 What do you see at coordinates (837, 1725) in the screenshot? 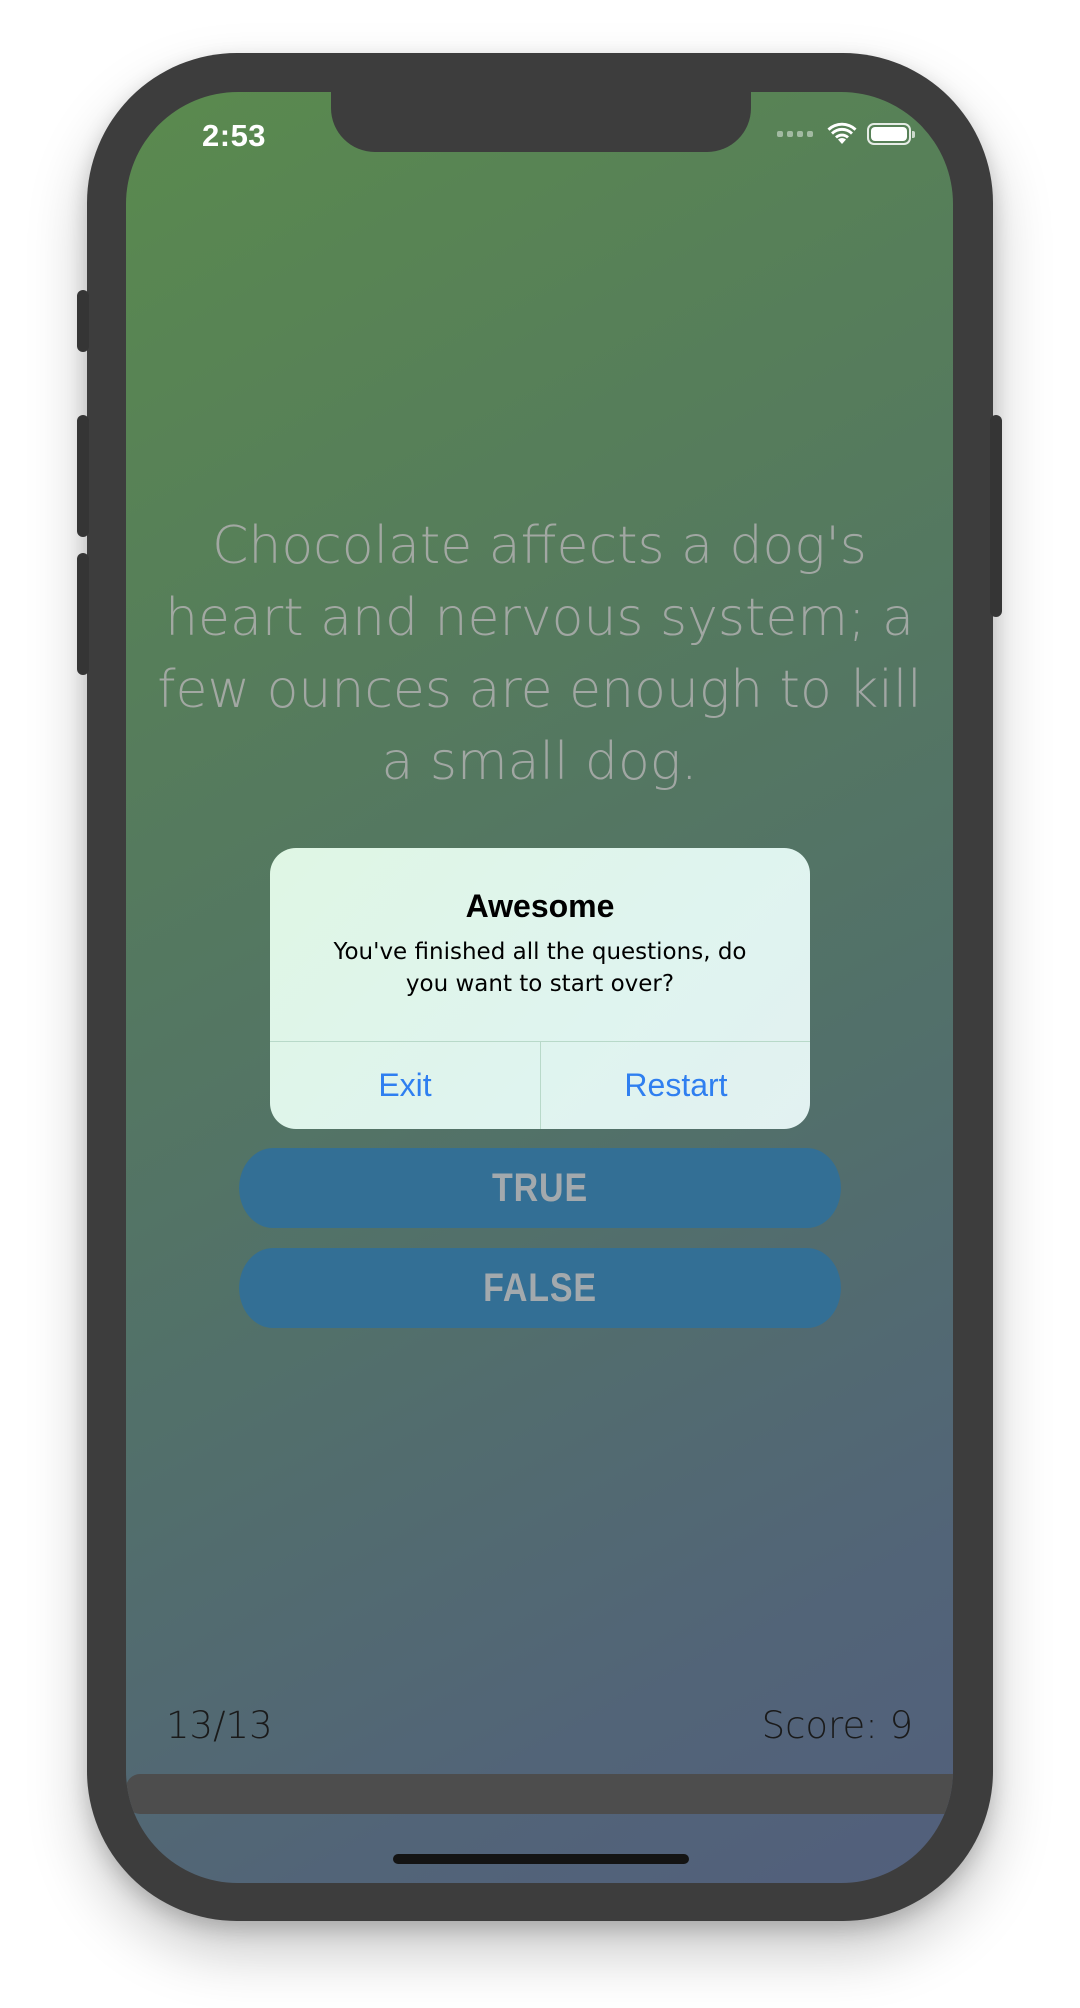
I see `score-label: Score: 9` at bounding box center [837, 1725].